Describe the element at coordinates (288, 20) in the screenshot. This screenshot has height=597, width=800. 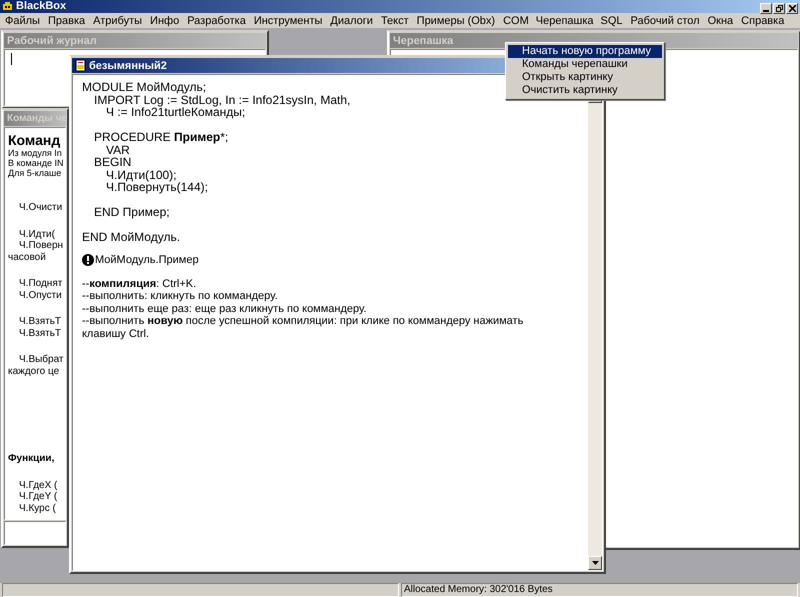
I see `menu-item: Инструменты` at that location.